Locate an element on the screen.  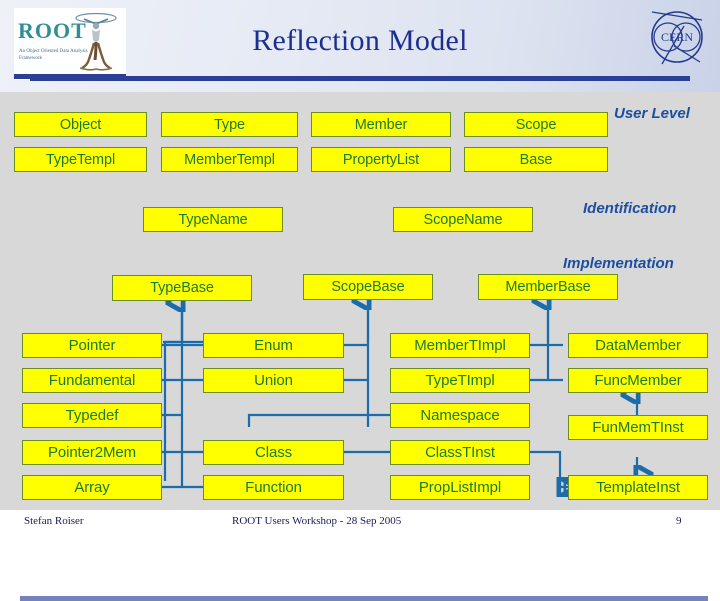
box-class: Class is located at coordinates (273, 452).